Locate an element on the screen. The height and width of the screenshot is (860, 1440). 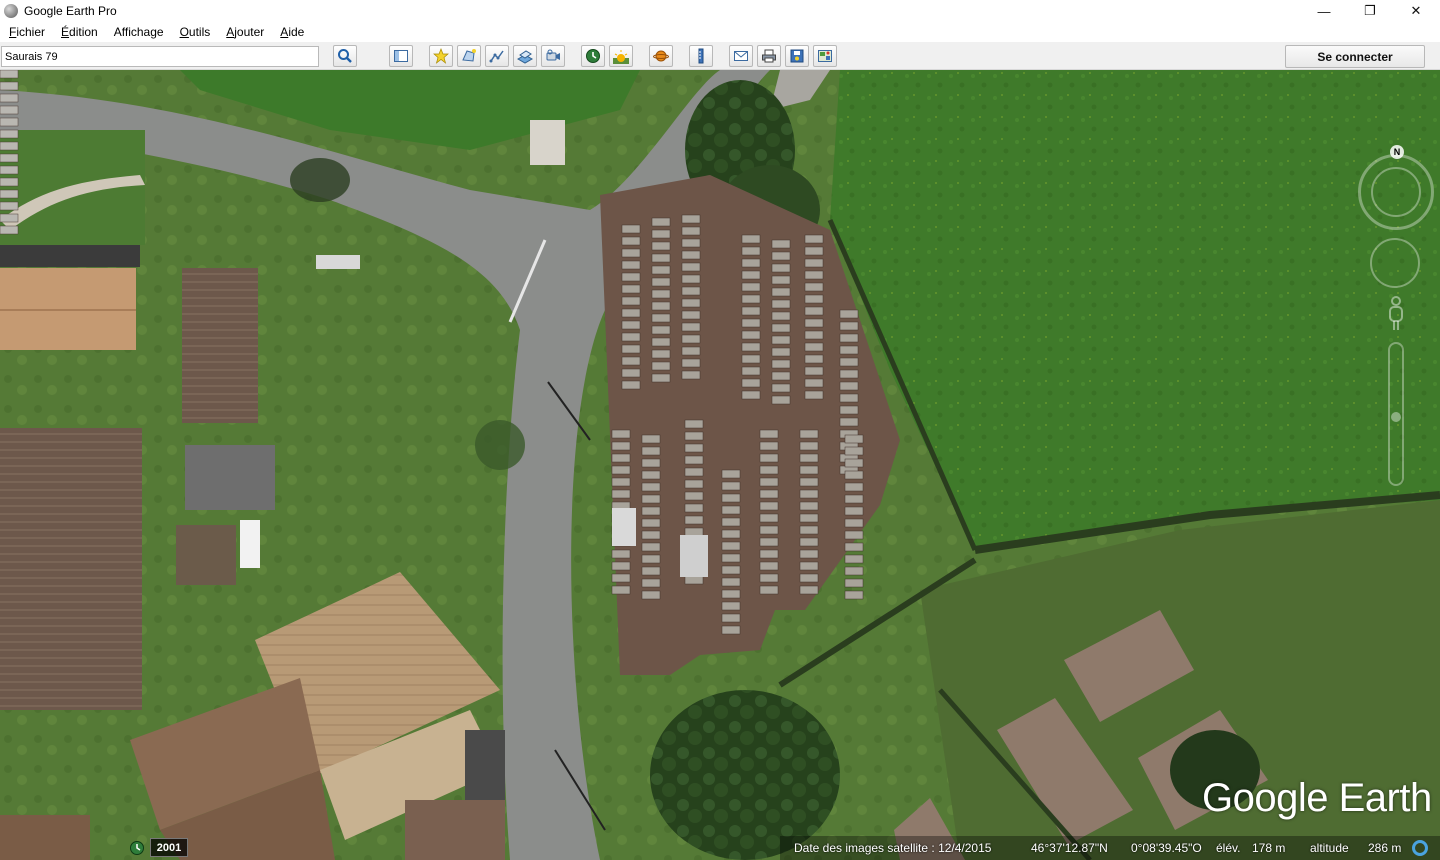
minimize-button: — is located at coordinates (1324, 11).